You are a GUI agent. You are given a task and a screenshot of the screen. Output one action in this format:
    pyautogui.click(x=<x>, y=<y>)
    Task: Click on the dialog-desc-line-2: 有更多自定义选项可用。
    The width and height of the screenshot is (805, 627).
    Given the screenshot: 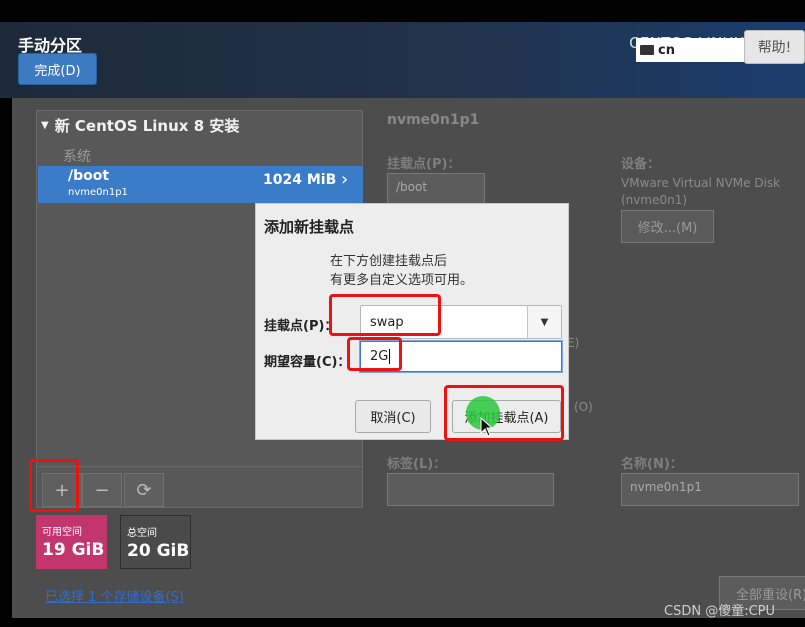 What is the action you would take?
    pyautogui.click(x=402, y=280)
    